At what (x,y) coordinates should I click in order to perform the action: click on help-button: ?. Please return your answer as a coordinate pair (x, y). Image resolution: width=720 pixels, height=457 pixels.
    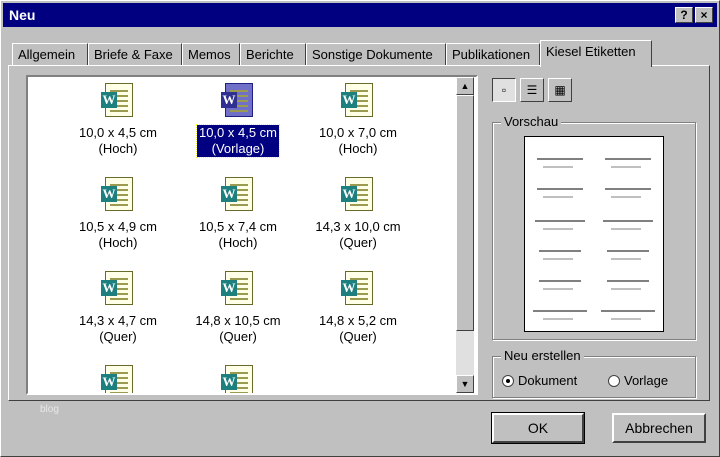
    Looking at the image, I should click on (684, 15).